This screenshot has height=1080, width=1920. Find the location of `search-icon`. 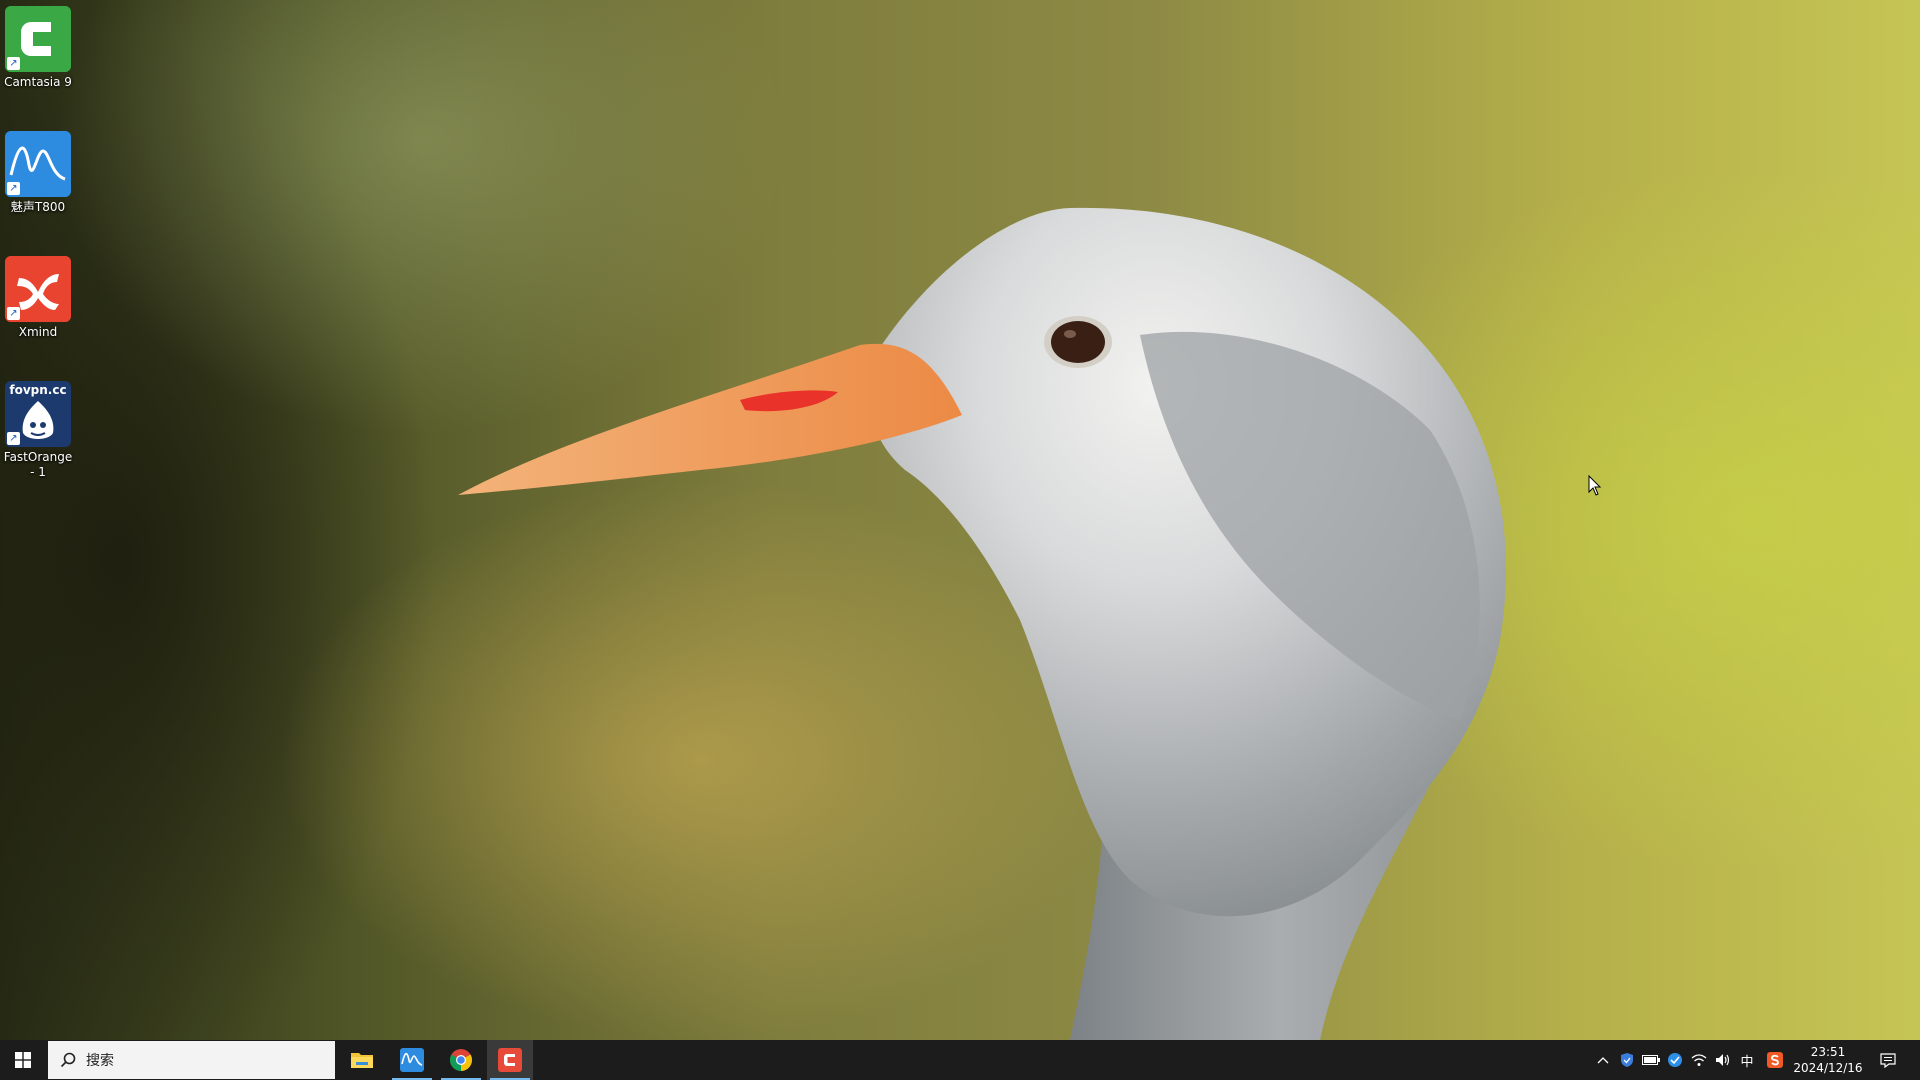

search-icon is located at coordinates (68, 1060).